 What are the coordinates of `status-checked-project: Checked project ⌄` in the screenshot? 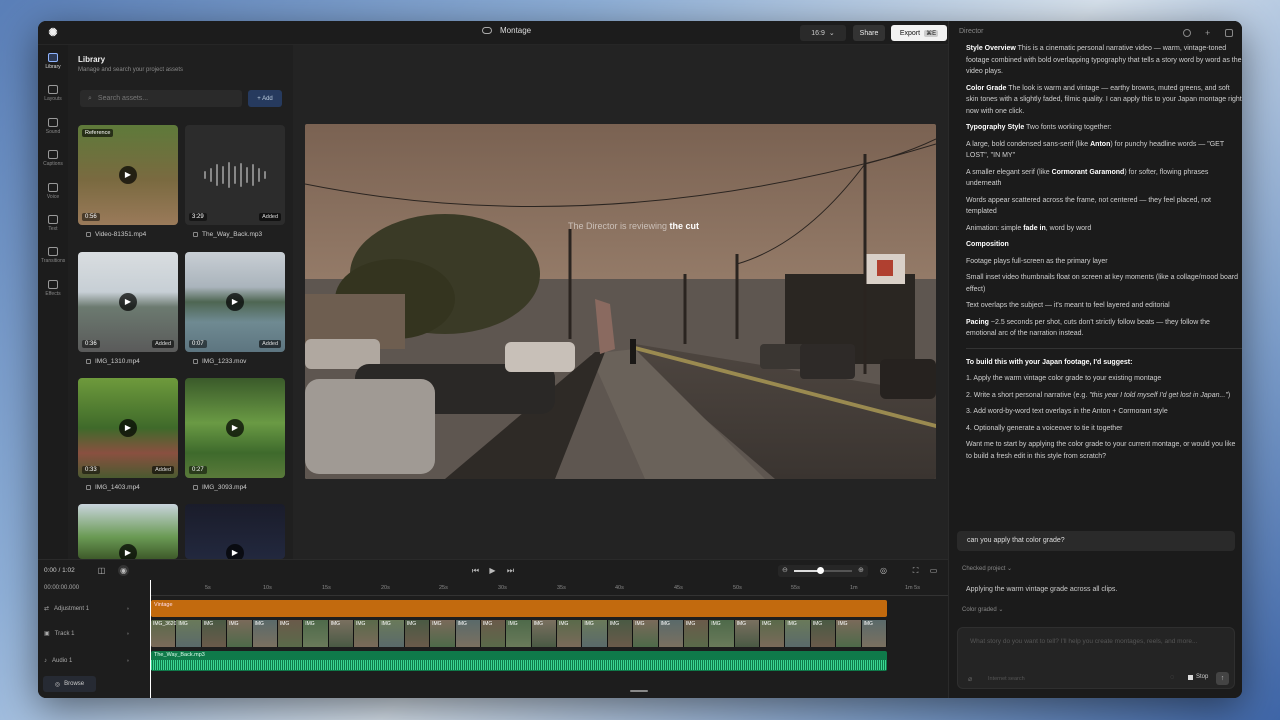 It's located at (987, 568).